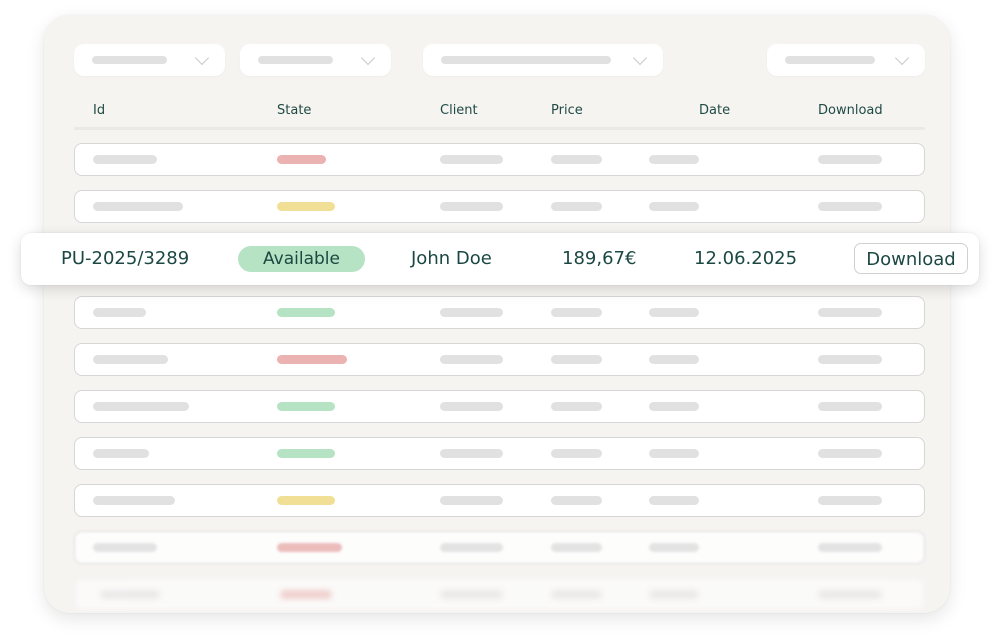  I want to click on column-header-id: Id, so click(99, 110).